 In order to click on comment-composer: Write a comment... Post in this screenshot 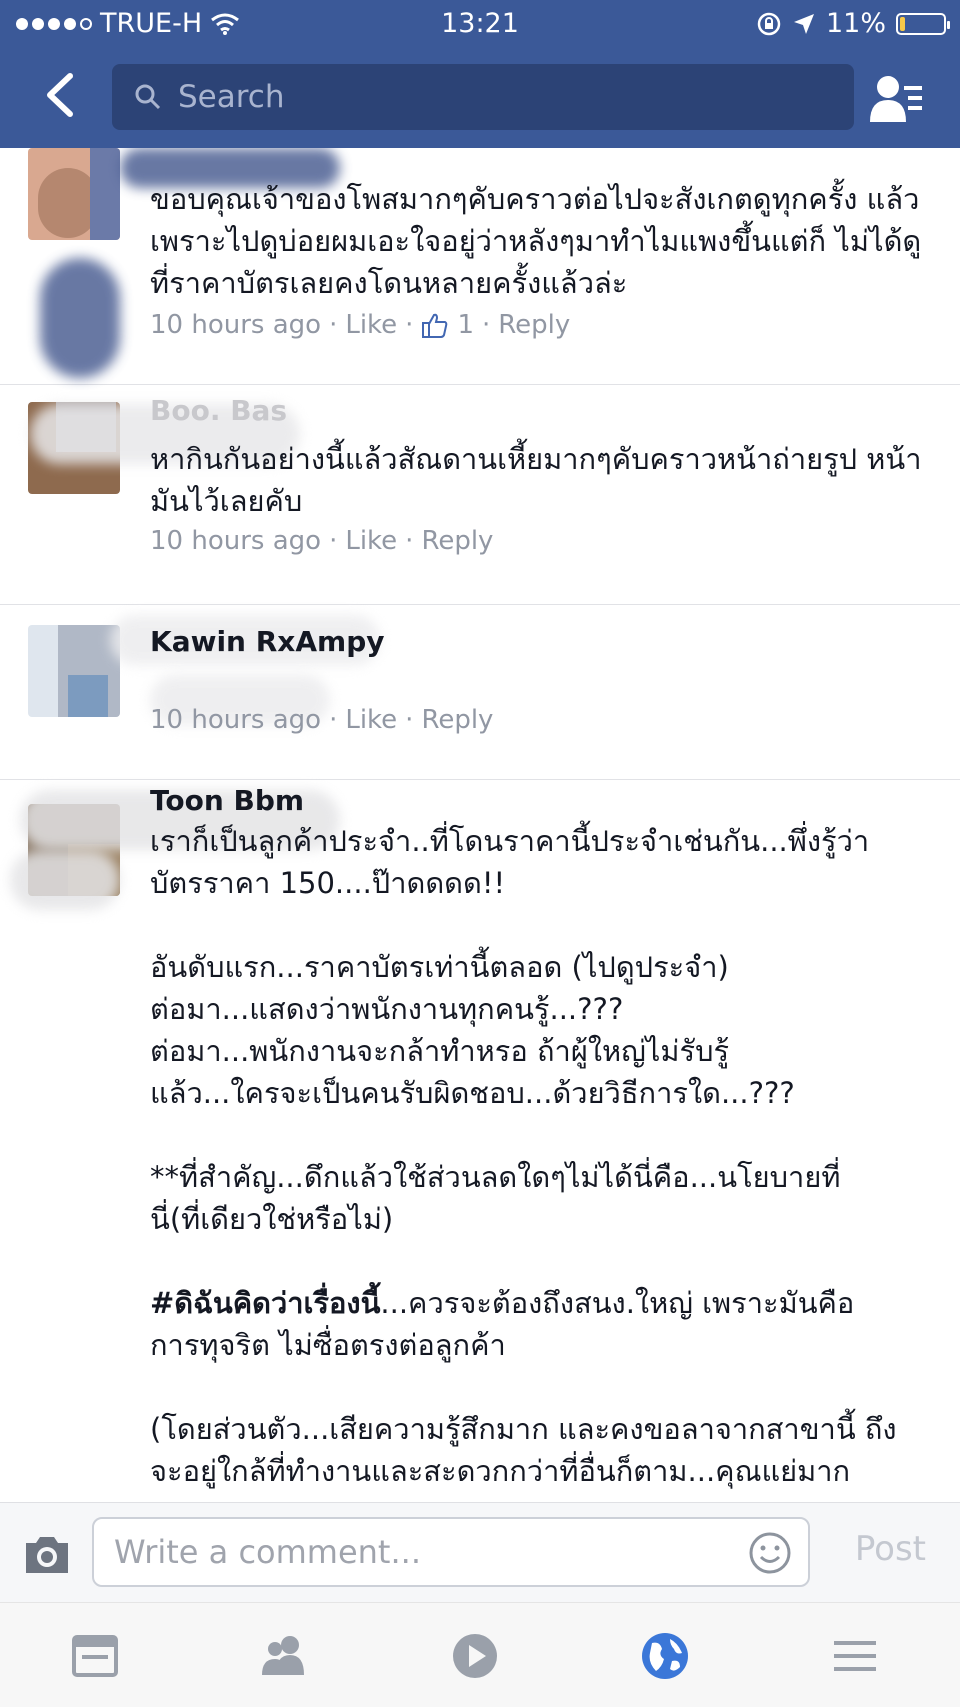, I will do `click(480, 1552)`.